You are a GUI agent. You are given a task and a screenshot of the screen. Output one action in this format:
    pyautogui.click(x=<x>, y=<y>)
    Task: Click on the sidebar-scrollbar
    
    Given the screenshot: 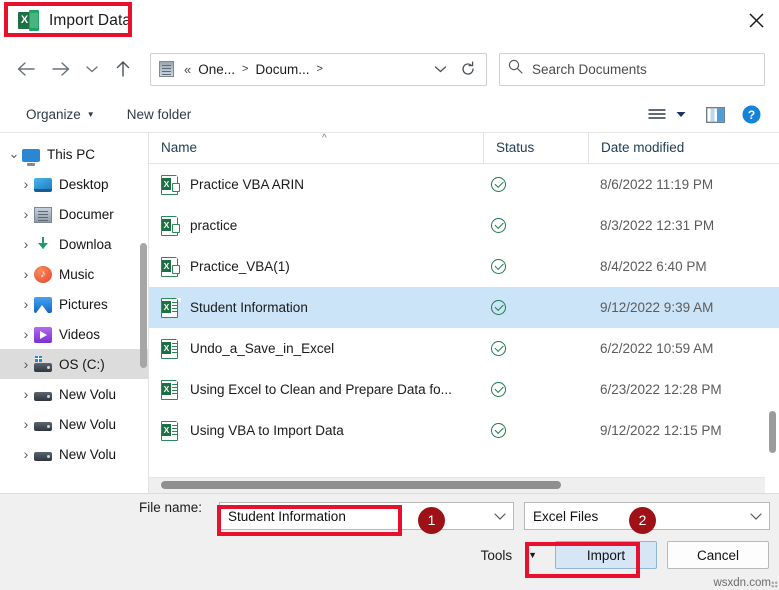 What is the action you would take?
    pyautogui.click(x=143, y=305)
    